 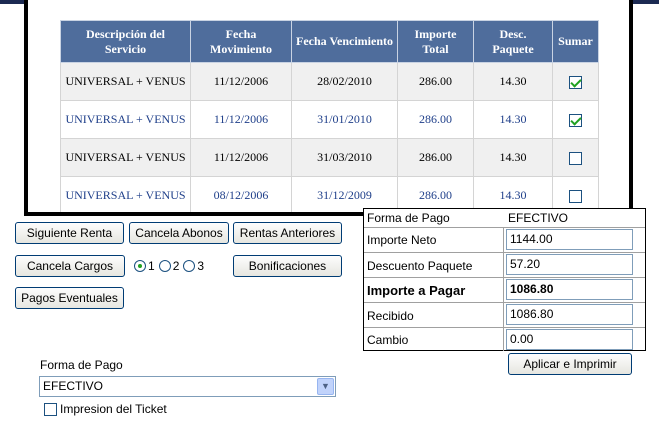 What do you see at coordinates (325, 386) in the screenshot?
I see `chevron-down-icon: ▼` at bounding box center [325, 386].